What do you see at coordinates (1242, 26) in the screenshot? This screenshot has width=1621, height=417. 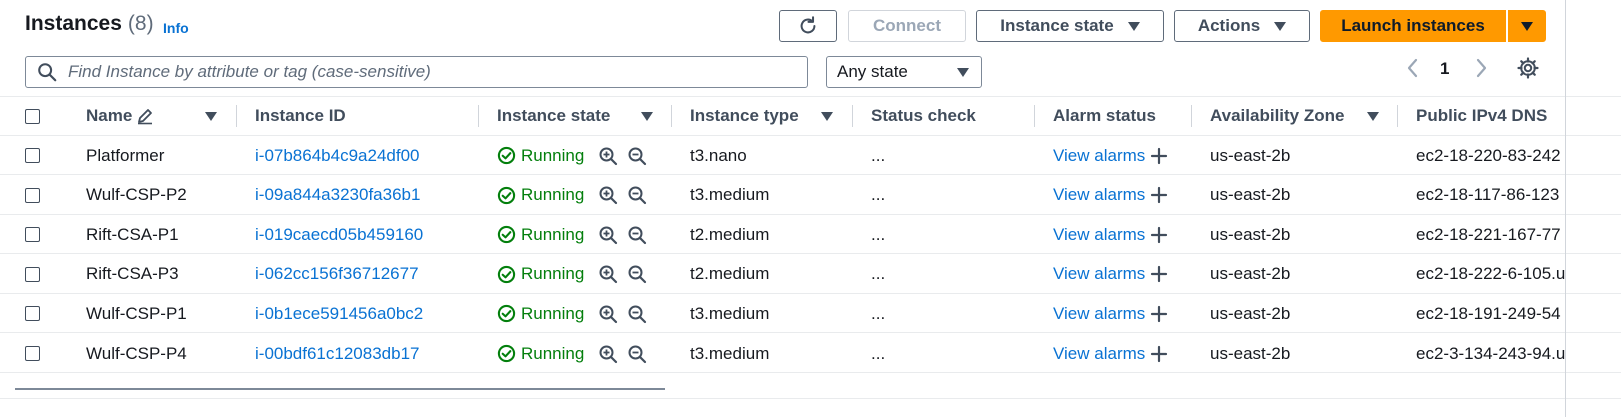 I see `actions-button: Actions` at bounding box center [1242, 26].